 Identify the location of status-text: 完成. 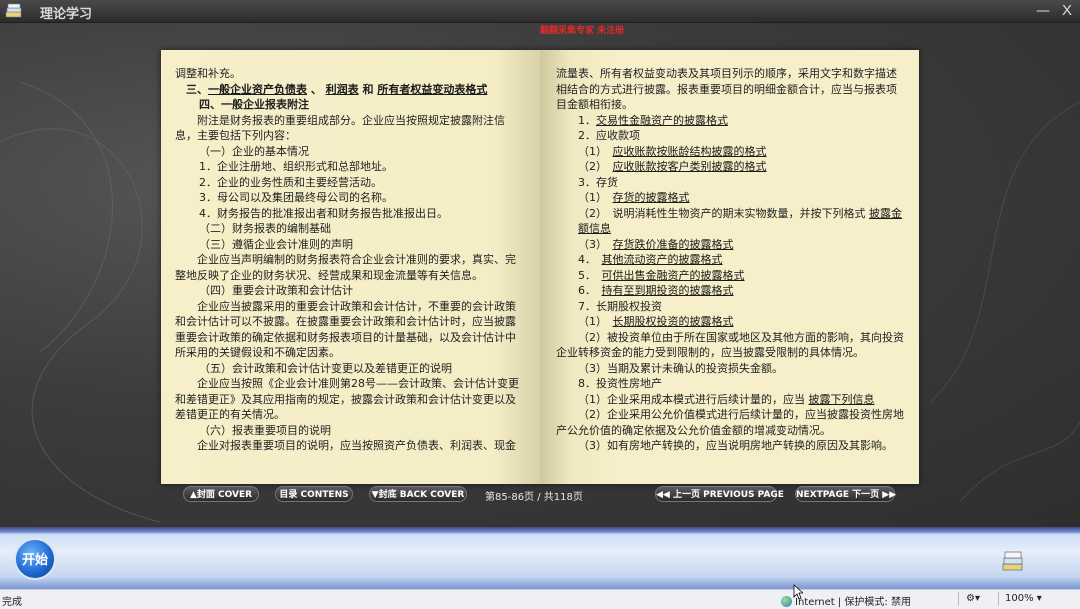
(12, 602).